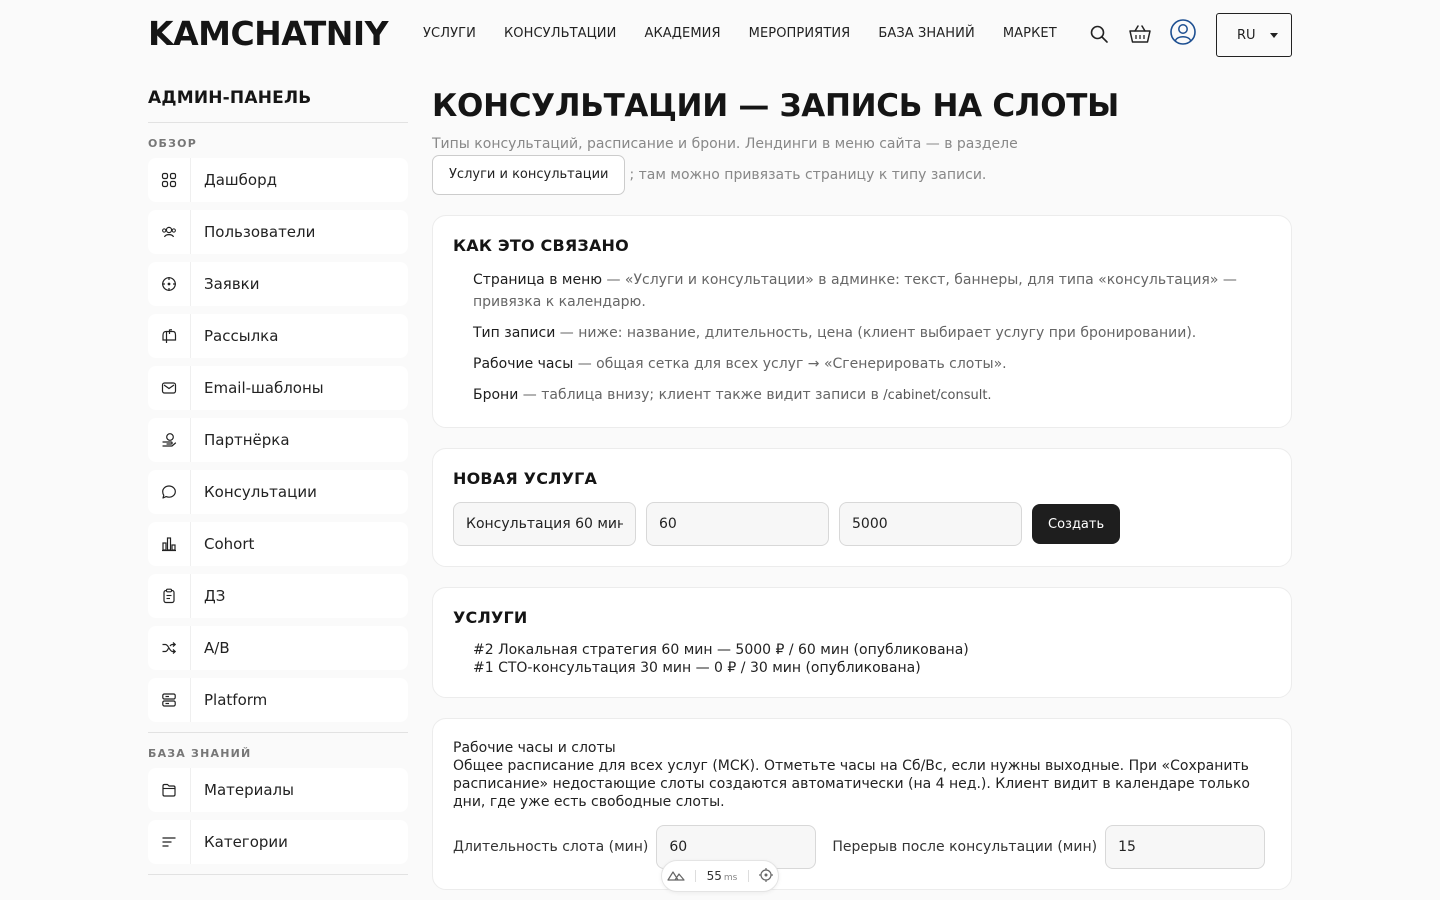  Describe the element at coordinates (169, 180) in the screenshot. I see `grid-icon` at that location.